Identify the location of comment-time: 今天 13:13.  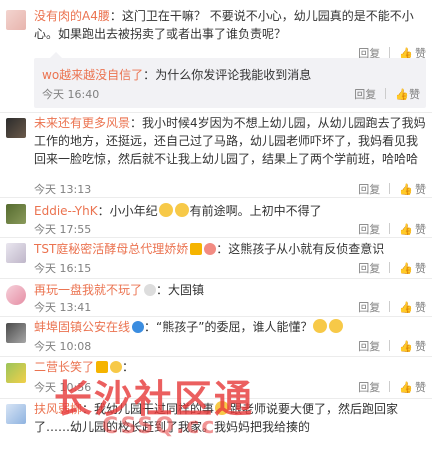
(63, 189).